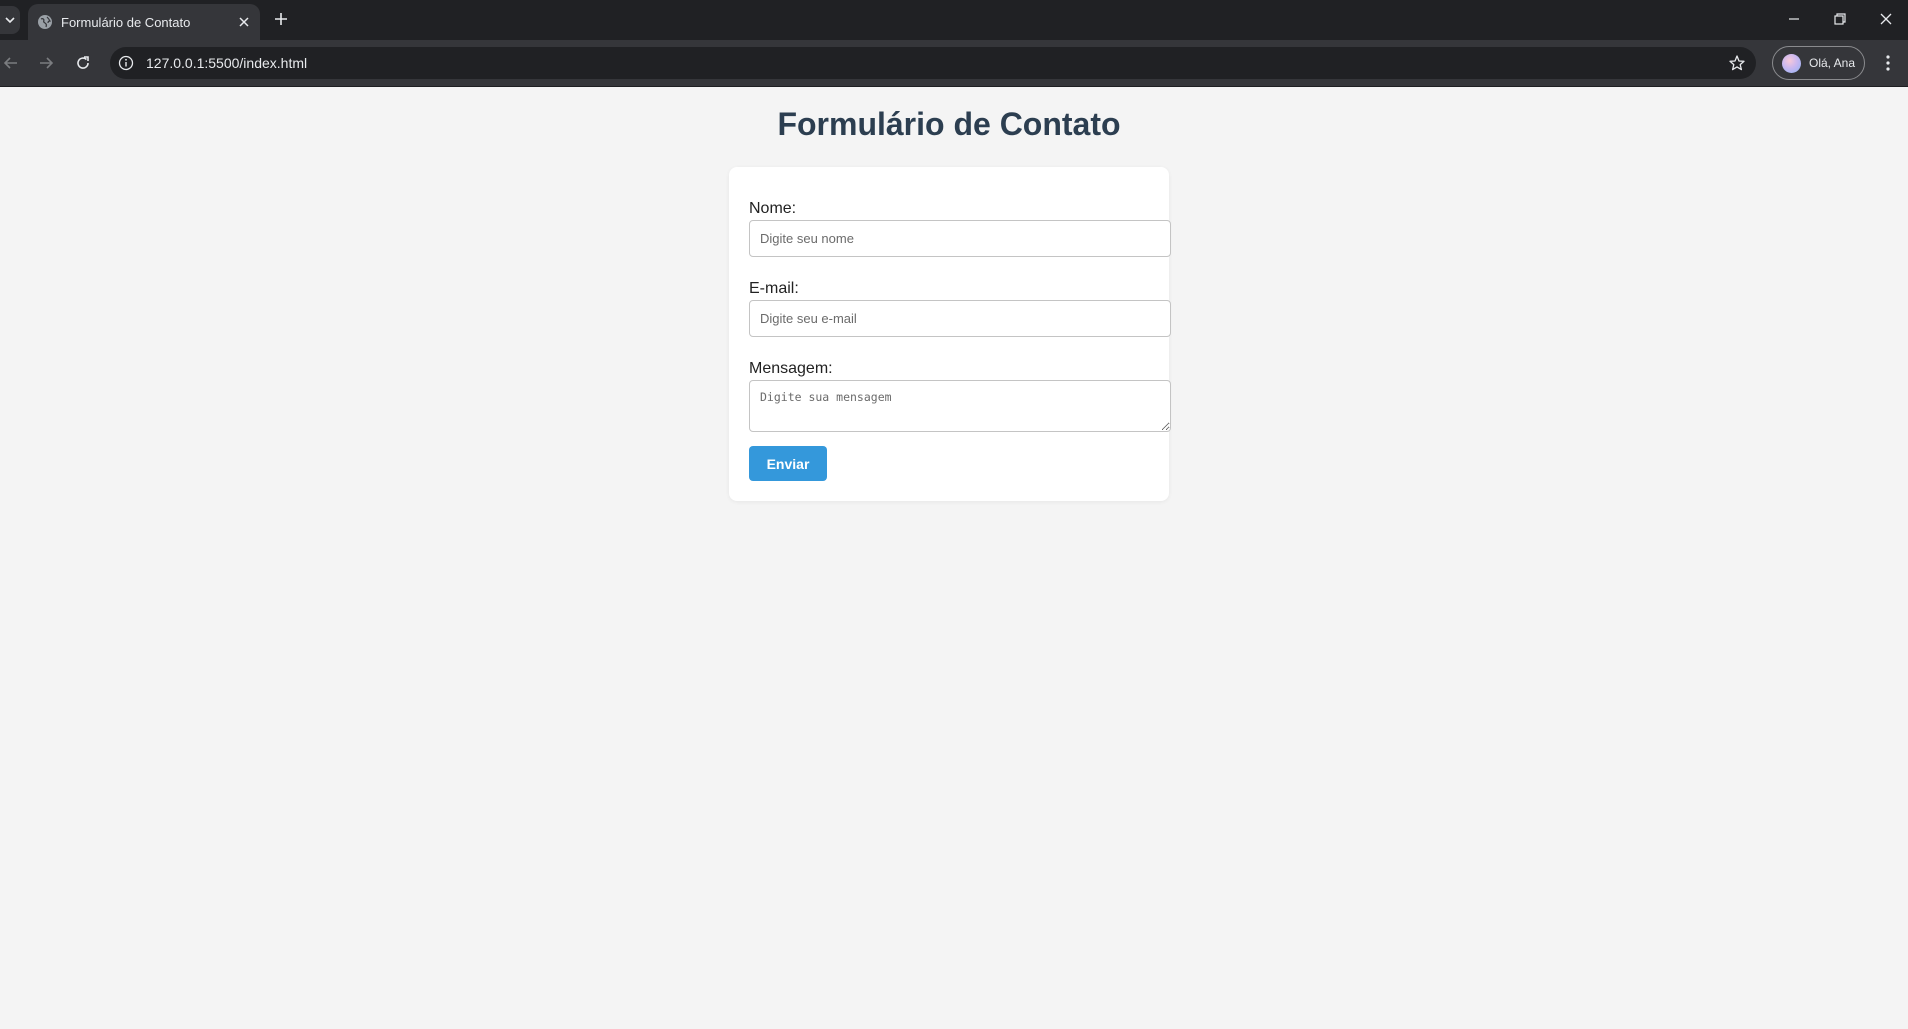 This screenshot has width=1908, height=1029. I want to click on address-bar: 127.0.0.1:5500/index.html, so click(933, 63).